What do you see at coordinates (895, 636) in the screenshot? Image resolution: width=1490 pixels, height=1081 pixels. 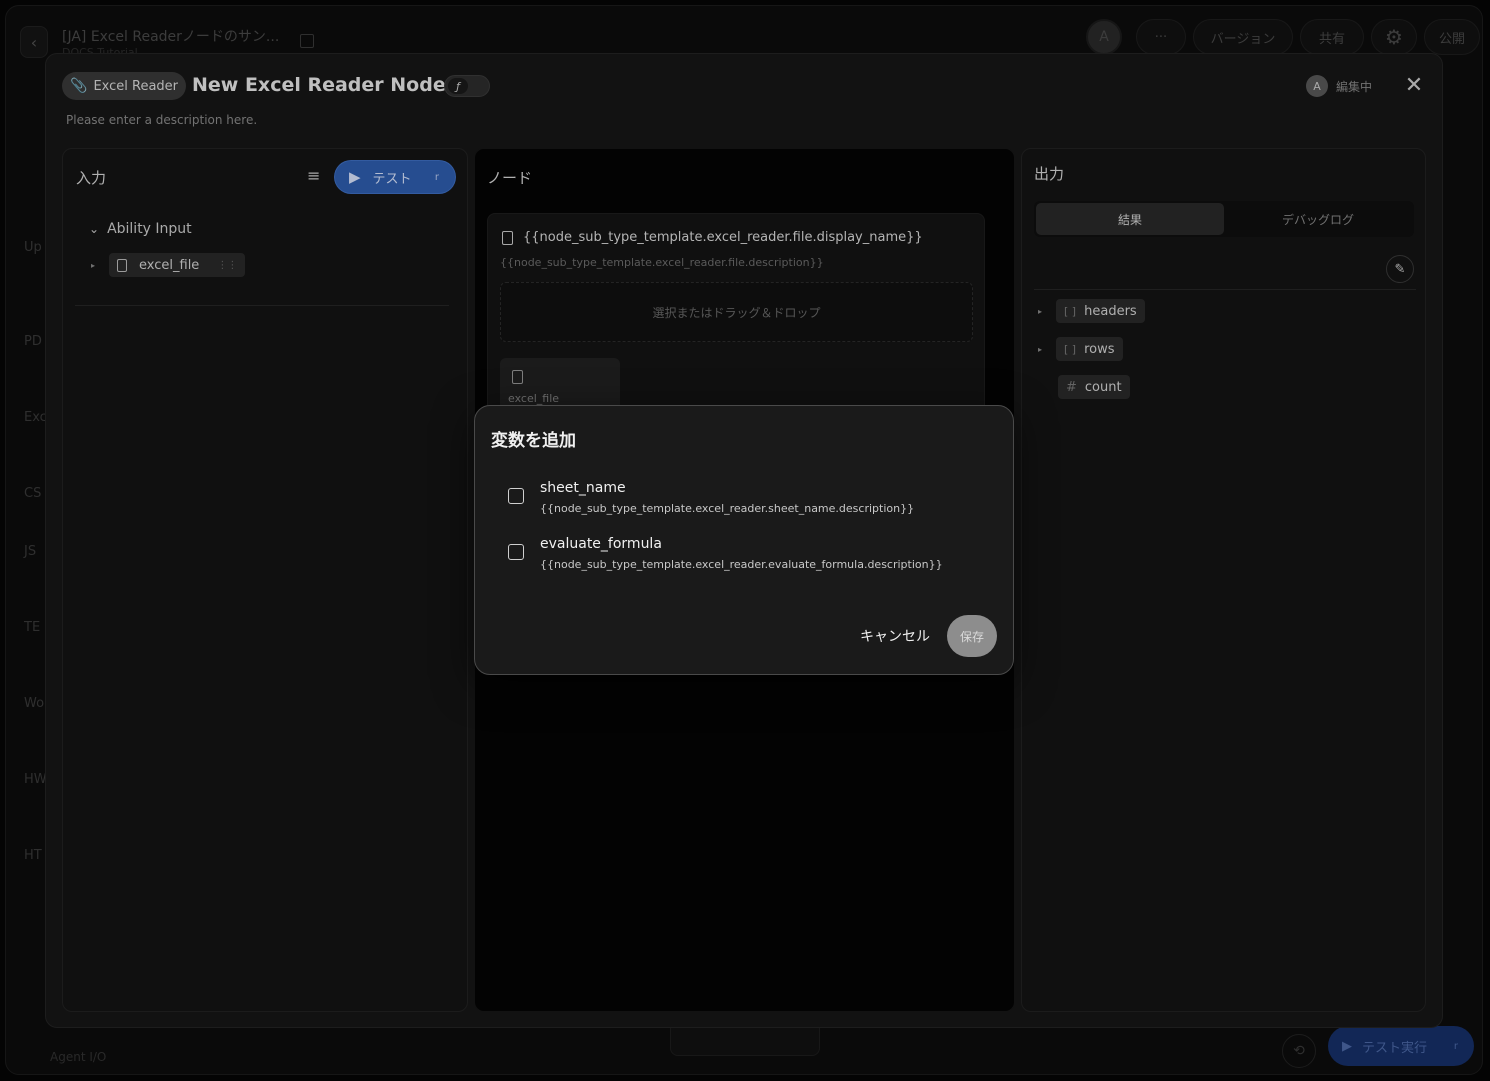 I see `cancel-button: キャンセル` at bounding box center [895, 636].